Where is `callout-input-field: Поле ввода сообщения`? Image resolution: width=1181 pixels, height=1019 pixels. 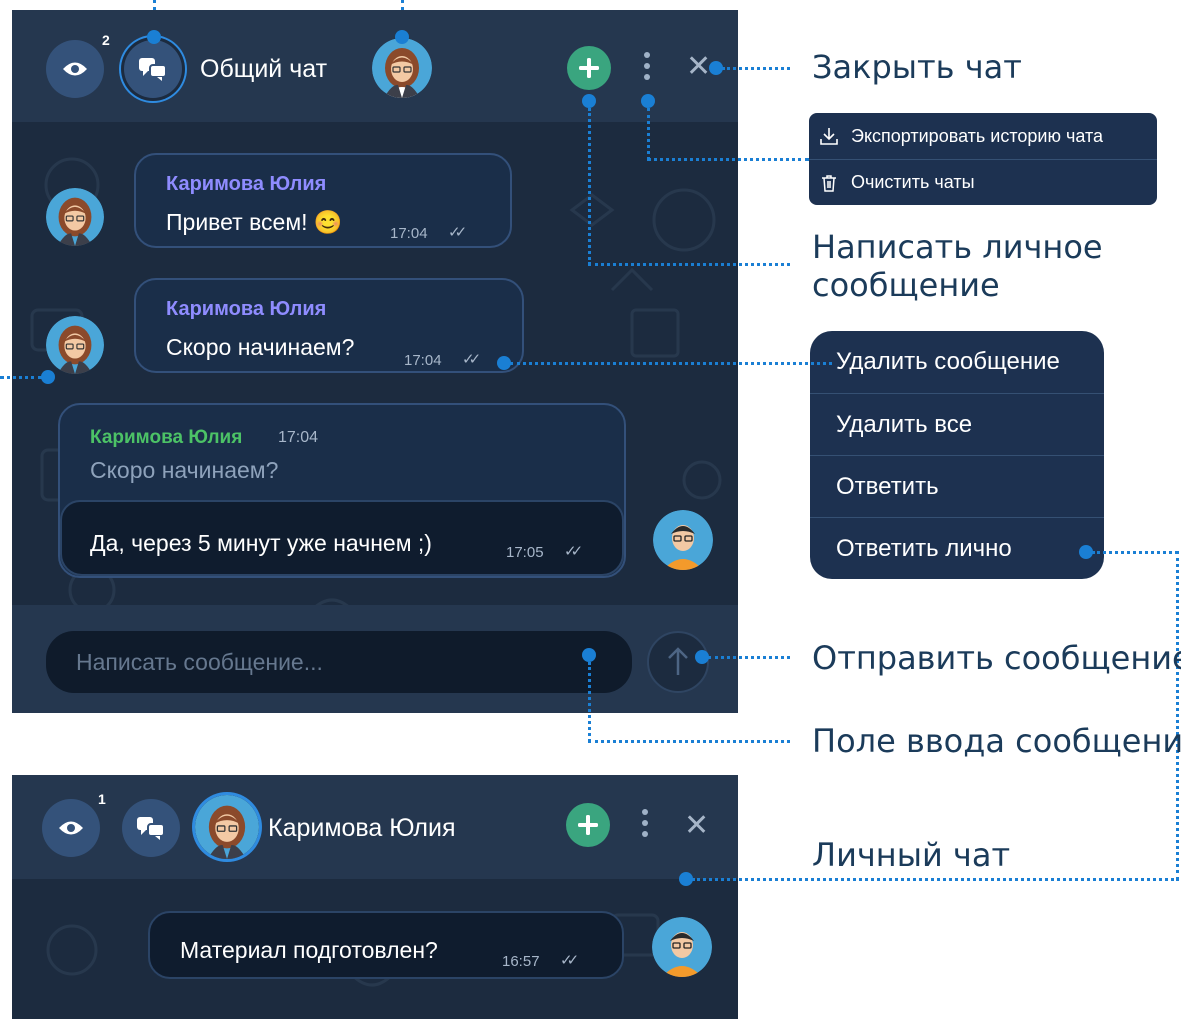 callout-input-field: Поле ввода сообщения is located at coordinates (996, 741).